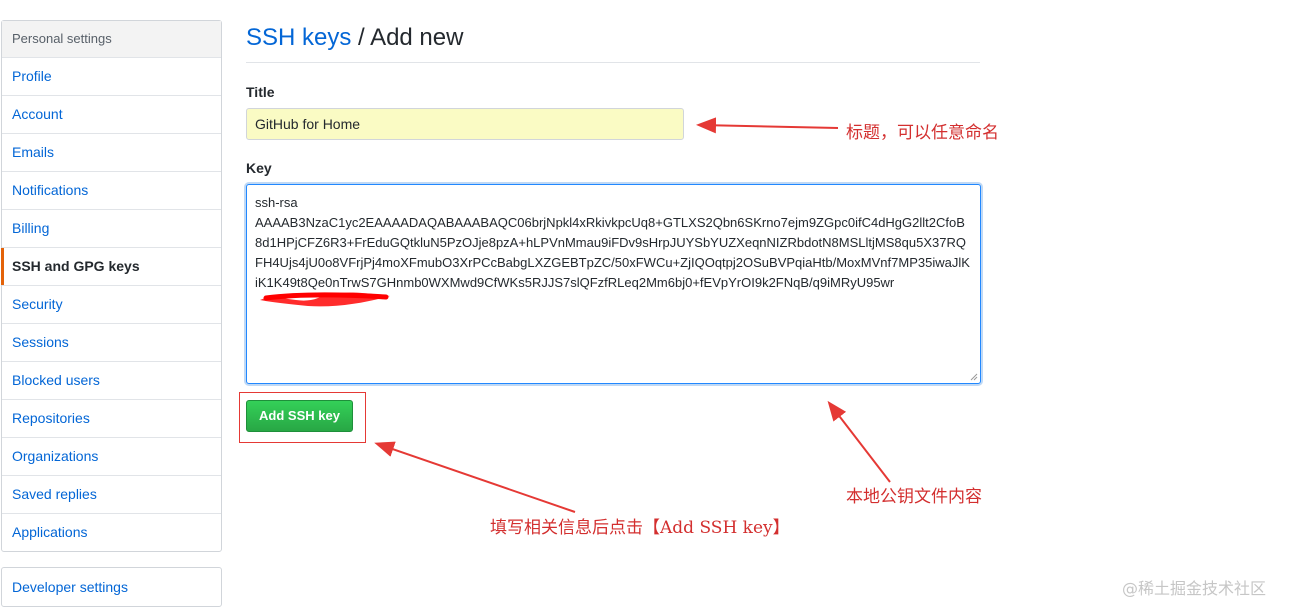 The width and height of the screenshot is (1300, 614). Describe the element at coordinates (914, 497) in the screenshot. I see `annotation-key-note: 本地公钥文件内容` at that location.